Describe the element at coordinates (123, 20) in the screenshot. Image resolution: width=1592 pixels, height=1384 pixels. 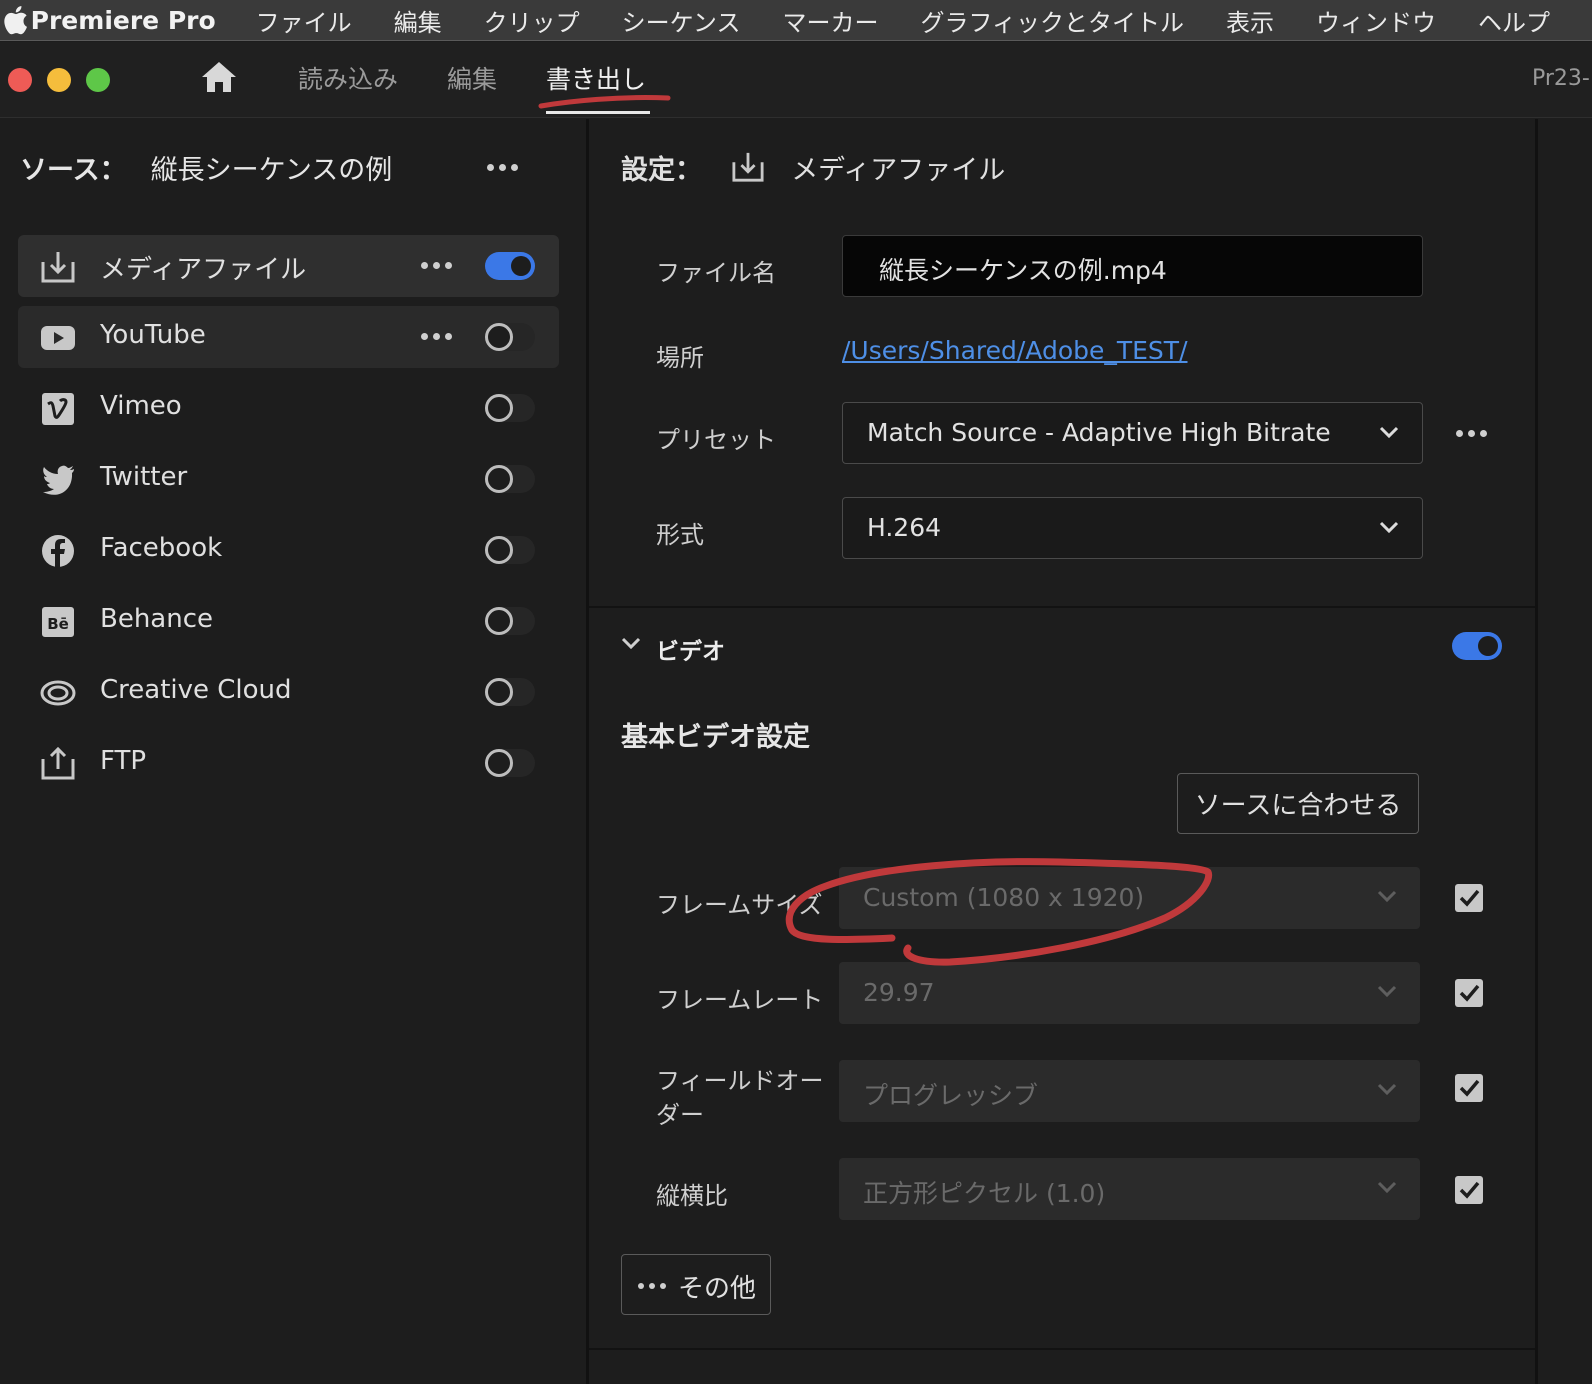
I see `app-name: Premiere Pro` at that location.